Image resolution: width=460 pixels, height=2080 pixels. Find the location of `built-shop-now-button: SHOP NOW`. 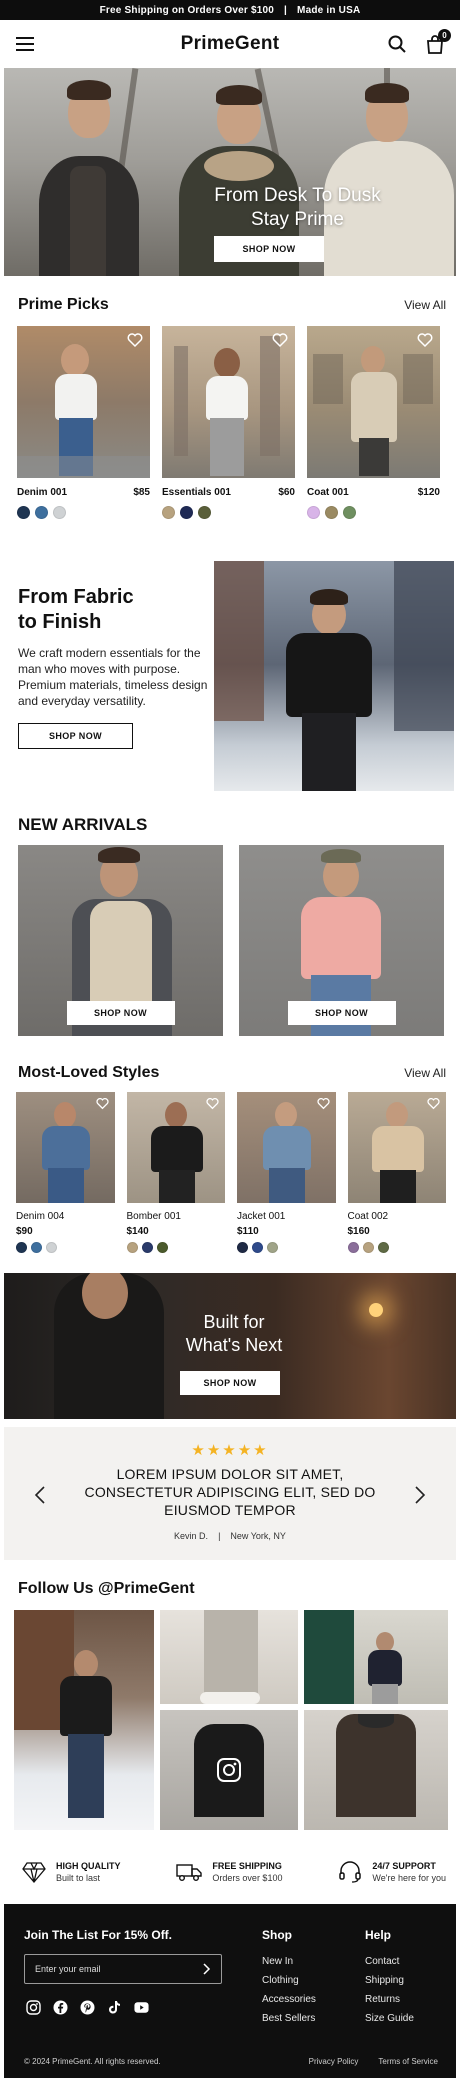

built-shop-now-button: SHOP NOW is located at coordinates (230, 1383).